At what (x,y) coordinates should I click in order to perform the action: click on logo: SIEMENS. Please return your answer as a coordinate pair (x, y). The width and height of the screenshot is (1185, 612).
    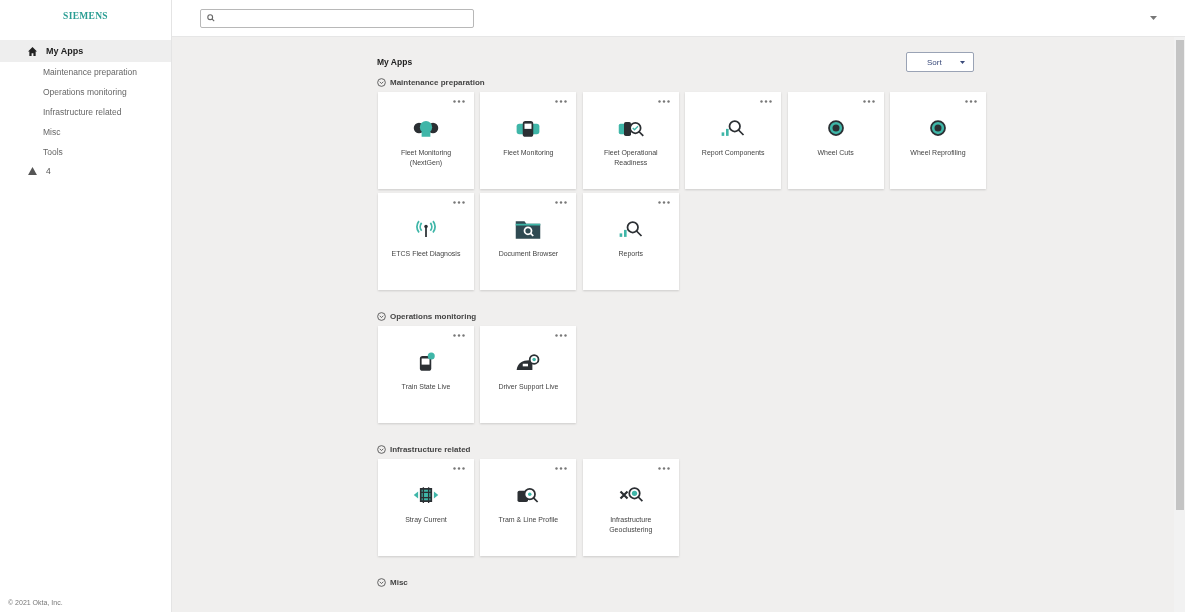
    Looking at the image, I should click on (85, 16).